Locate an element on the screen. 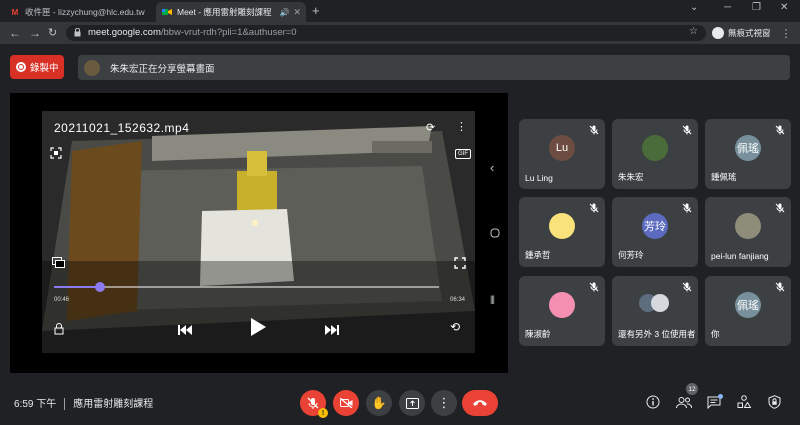 The image size is (800, 425). close-window-button: ✕ is located at coordinates (784, 7).